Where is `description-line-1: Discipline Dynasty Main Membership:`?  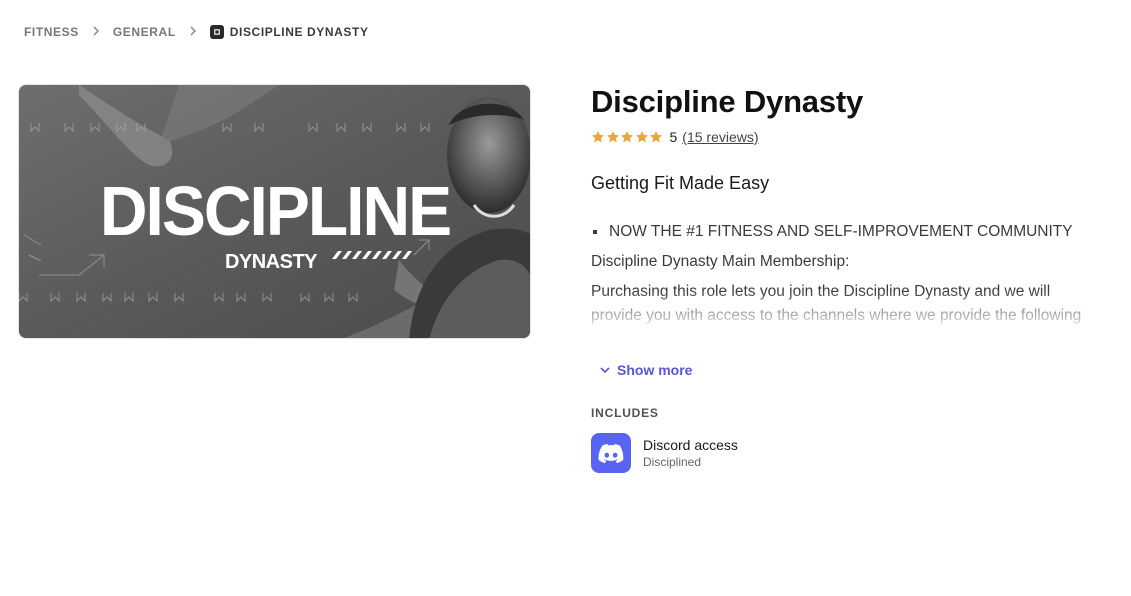 description-line-1: Discipline Dynasty Main Membership: is located at coordinates (720, 261).